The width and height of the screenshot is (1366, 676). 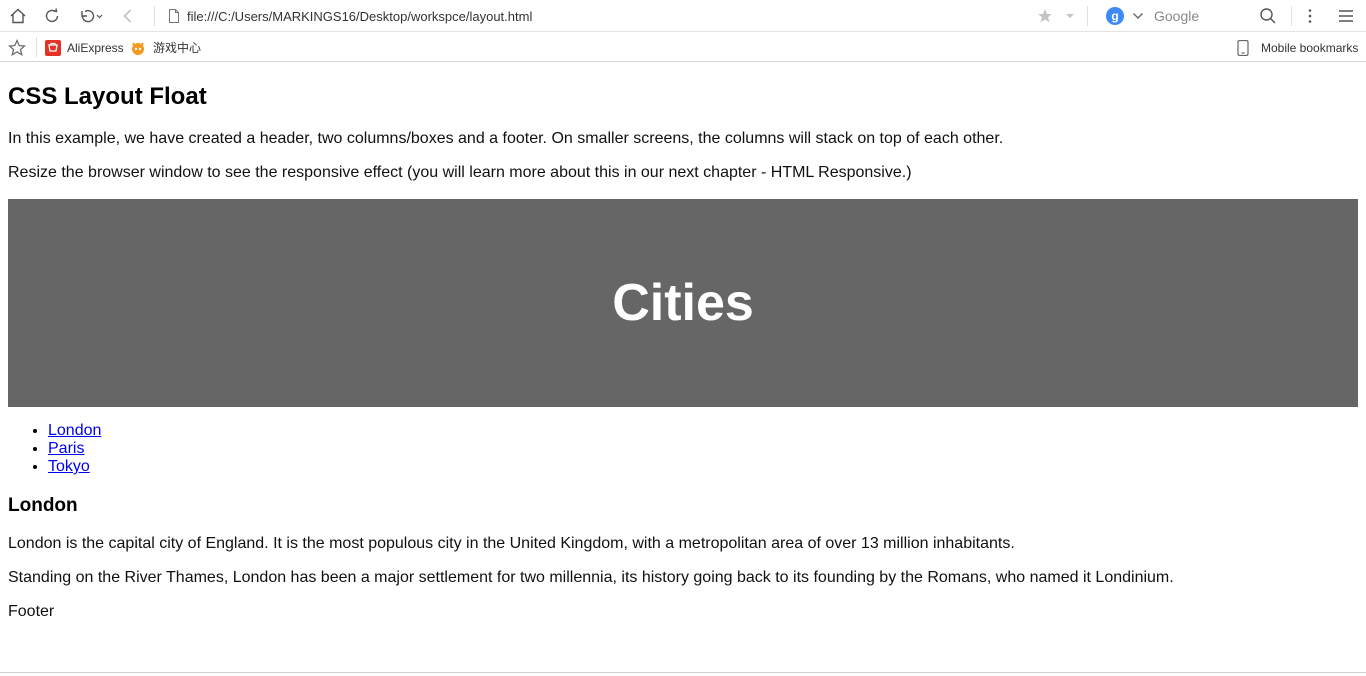 What do you see at coordinates (107, 96) in the screenshot?
I see `page-title: CSS Layout Float` at bounding box center [107, 96].